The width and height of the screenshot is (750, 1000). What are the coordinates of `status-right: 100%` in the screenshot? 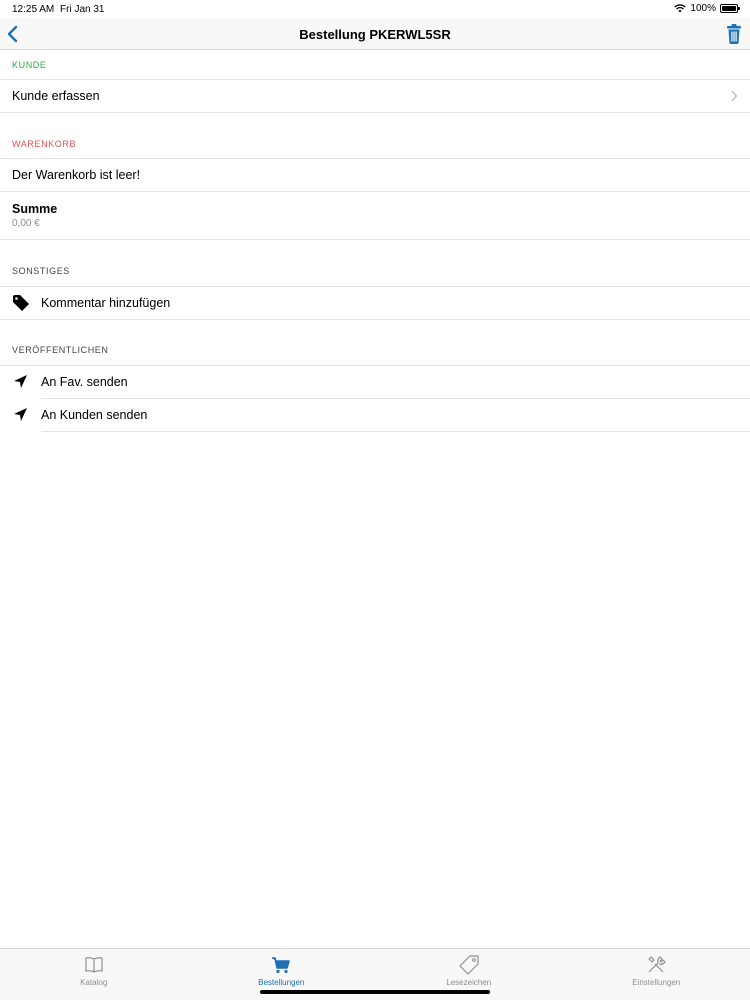 It's located at (707, 8).